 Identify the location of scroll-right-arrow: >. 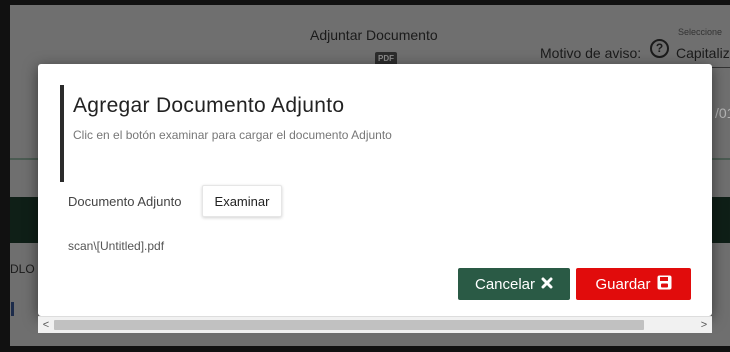
(704, 325).